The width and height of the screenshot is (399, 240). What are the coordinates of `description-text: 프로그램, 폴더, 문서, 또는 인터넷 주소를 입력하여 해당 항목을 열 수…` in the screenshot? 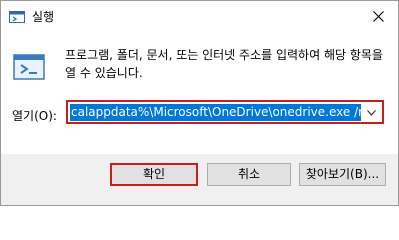 It's located at (224, 64).